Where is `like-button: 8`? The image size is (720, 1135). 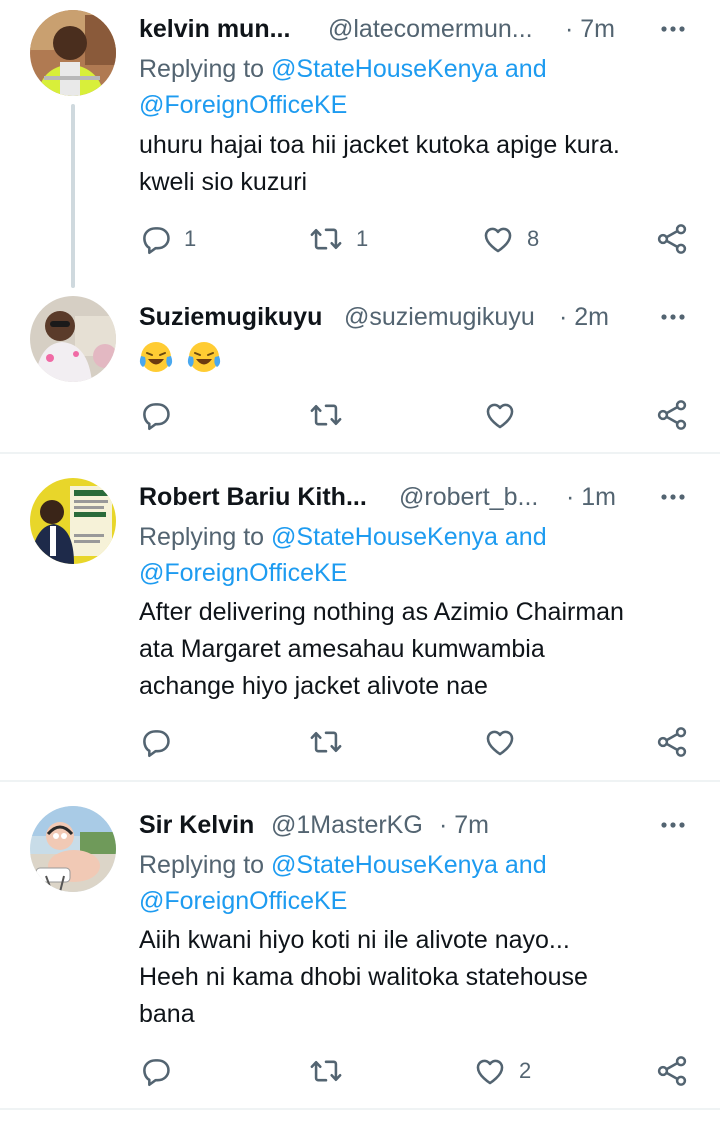 like-button: 8 is located at coordinates (510, 239).